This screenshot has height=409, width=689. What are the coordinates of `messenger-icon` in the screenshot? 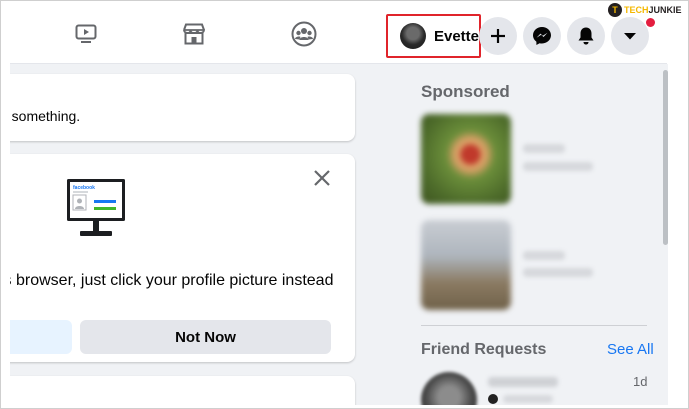 It's located at (542, 36).